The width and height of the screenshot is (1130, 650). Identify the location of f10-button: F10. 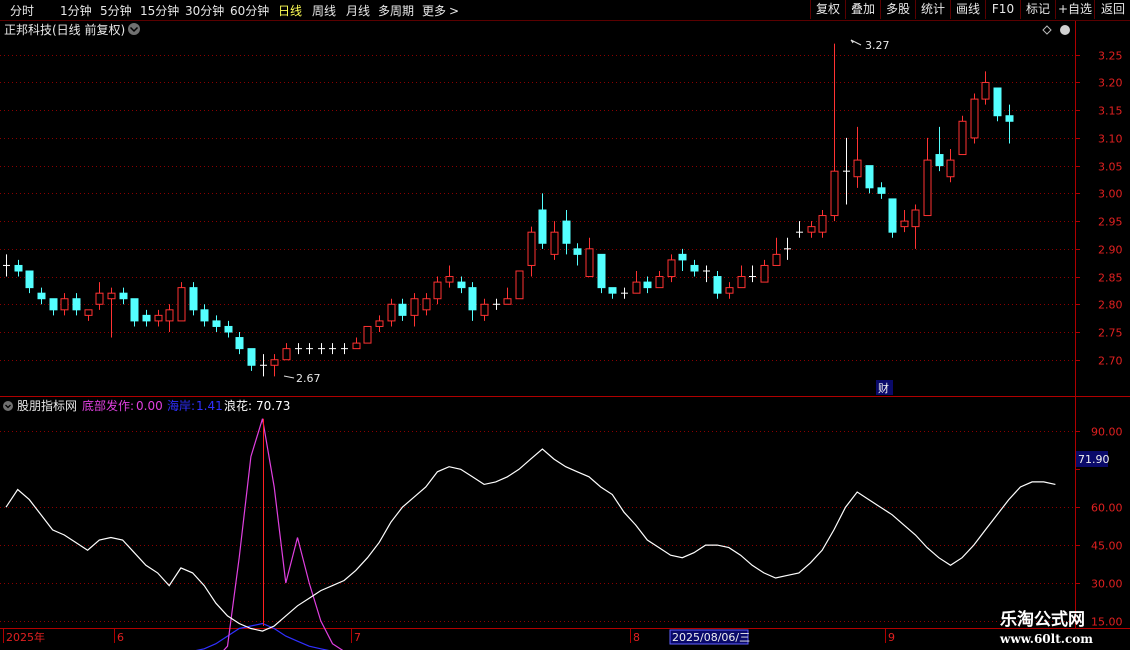
(1002, 9).